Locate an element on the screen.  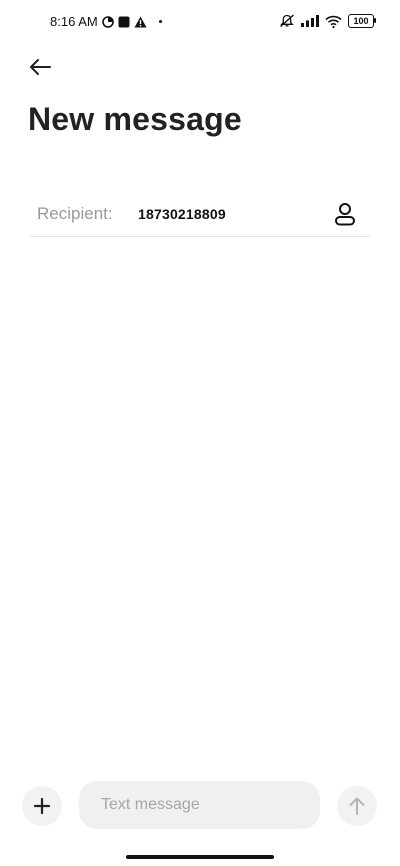
plus-icon is located at coordinates (42, 806).